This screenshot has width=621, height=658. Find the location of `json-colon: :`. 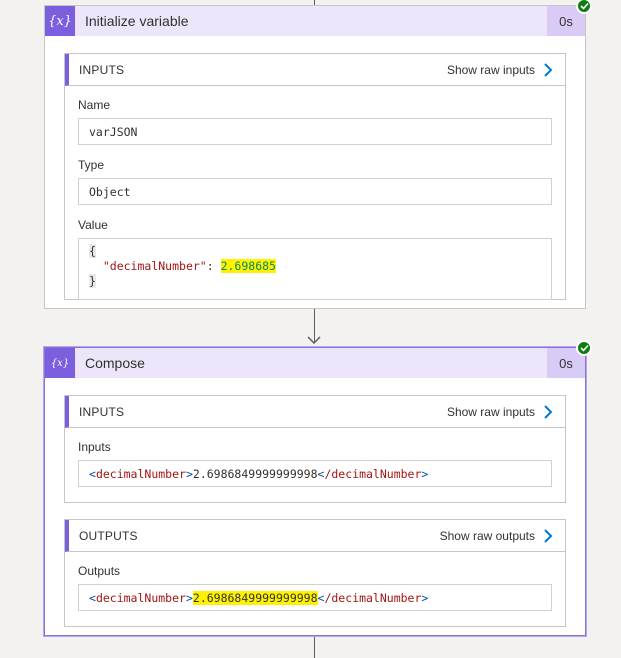

json-colon: : is located at coordinates (213, 266).